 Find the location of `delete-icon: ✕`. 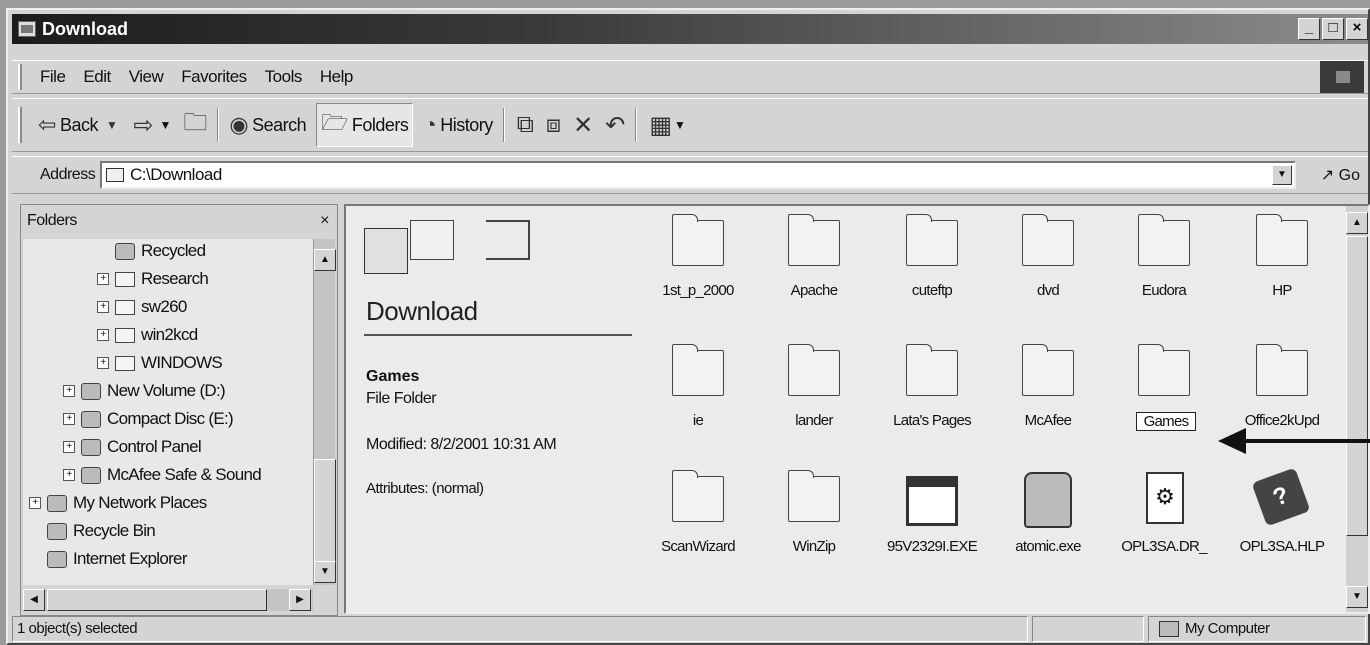

delete-icon: ✕ is located at coordinates (583, 125).